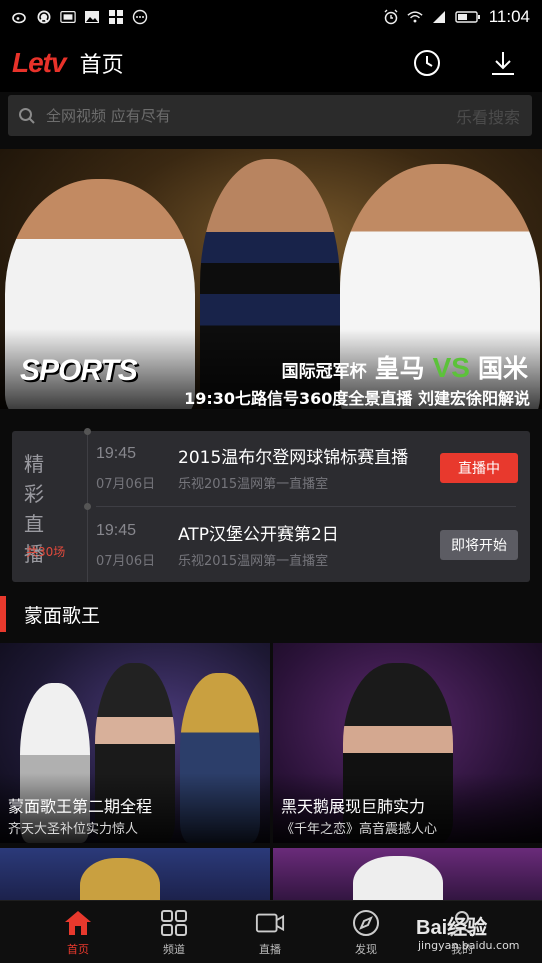  Describe the element at coordinates (79, 370) in the screenshot. I see `sports-logo: SPORTS` at that location.